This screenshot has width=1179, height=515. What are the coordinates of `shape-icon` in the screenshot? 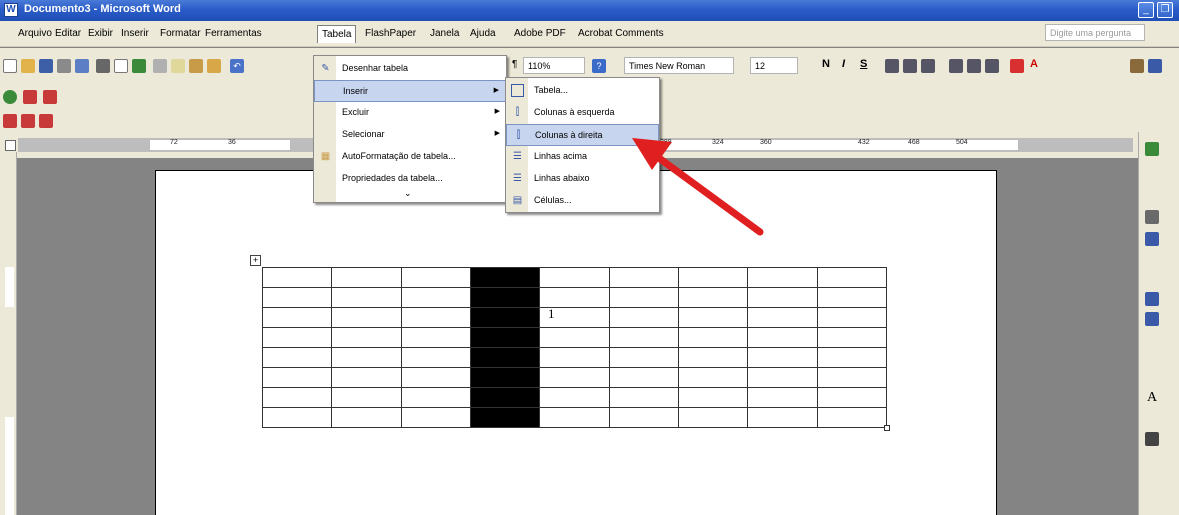 It's located at (1152, 217).